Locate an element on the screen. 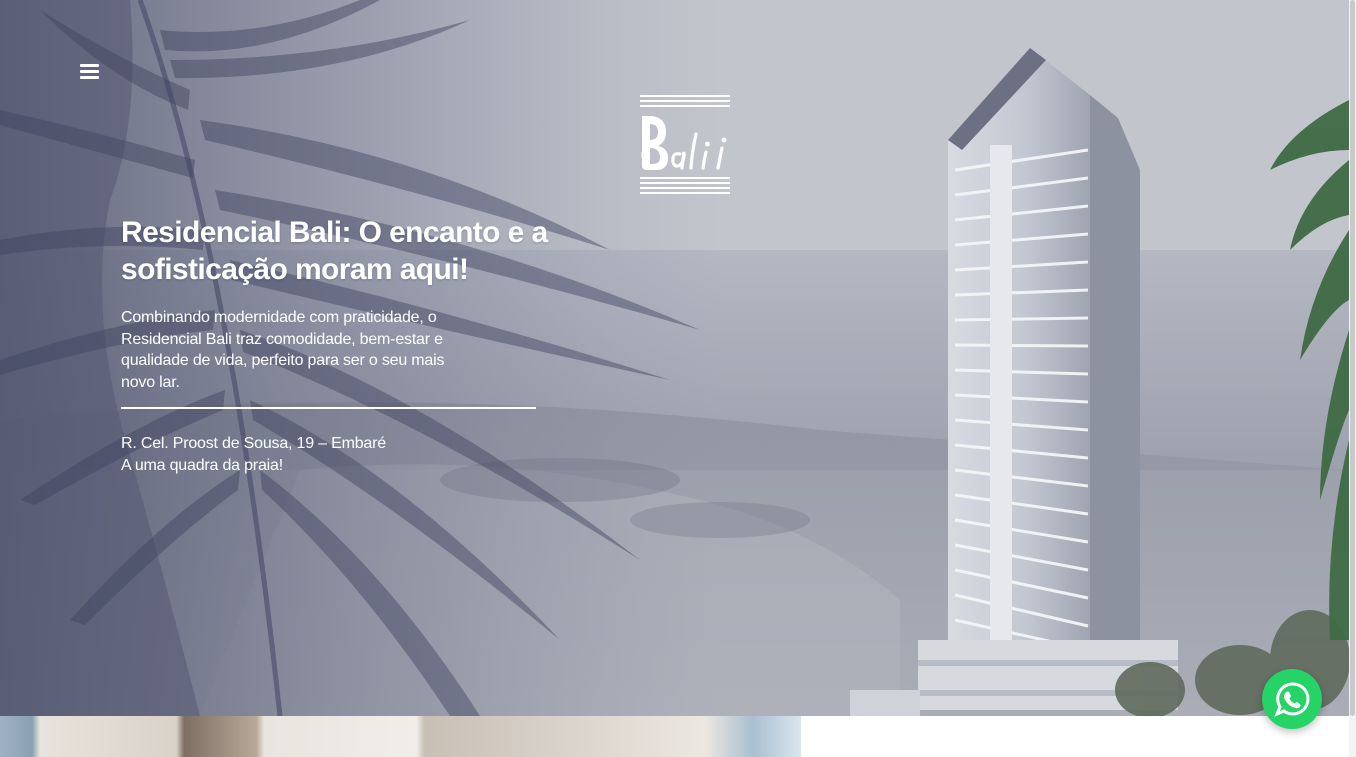  address-tagline: A uma quadra da praia! is located at coordinates (202, 465).